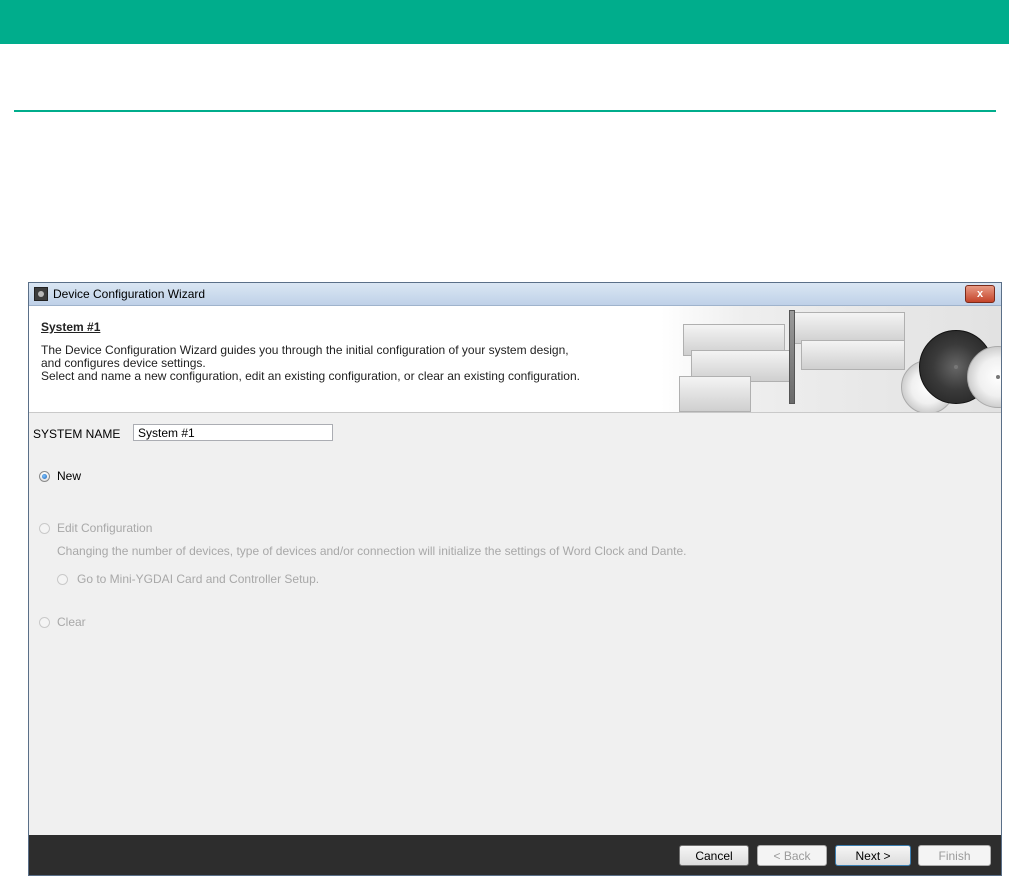  Describe the element at coordinates (44, 476) in the screenshot. I see `new-radio` at that location.